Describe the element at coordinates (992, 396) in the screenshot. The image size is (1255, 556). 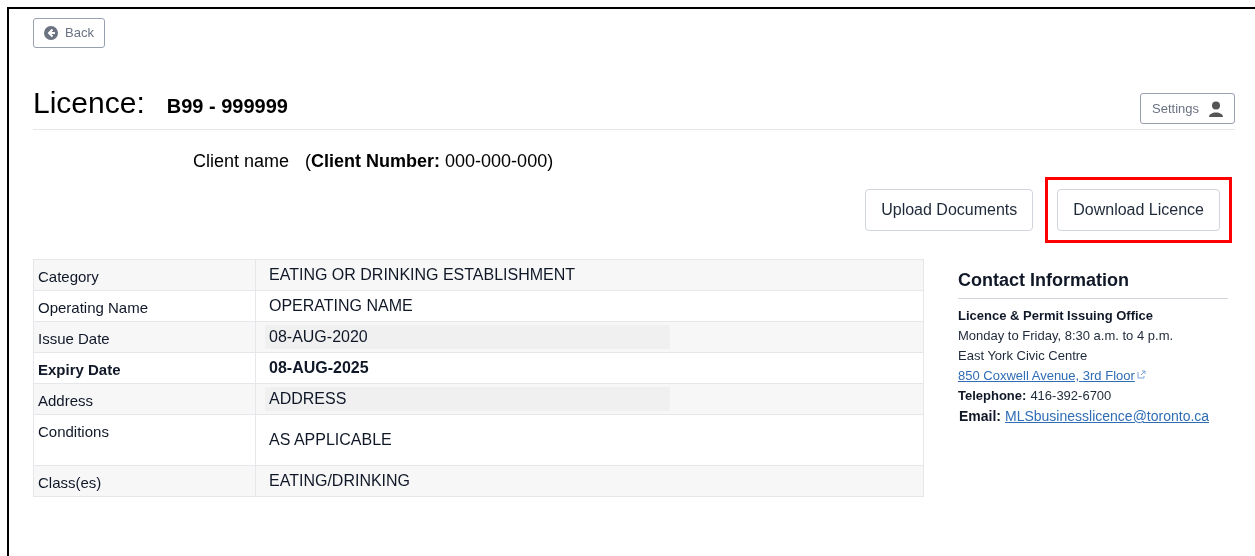
I see `field-label: Telephone:` at that location.